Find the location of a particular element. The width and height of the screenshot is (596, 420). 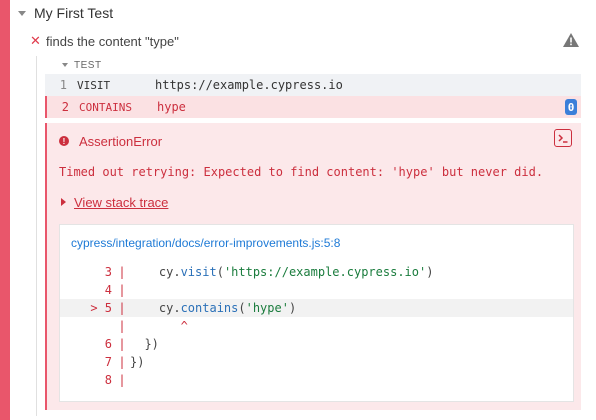

code-line: 4 | is located at coordinates (316, 290).